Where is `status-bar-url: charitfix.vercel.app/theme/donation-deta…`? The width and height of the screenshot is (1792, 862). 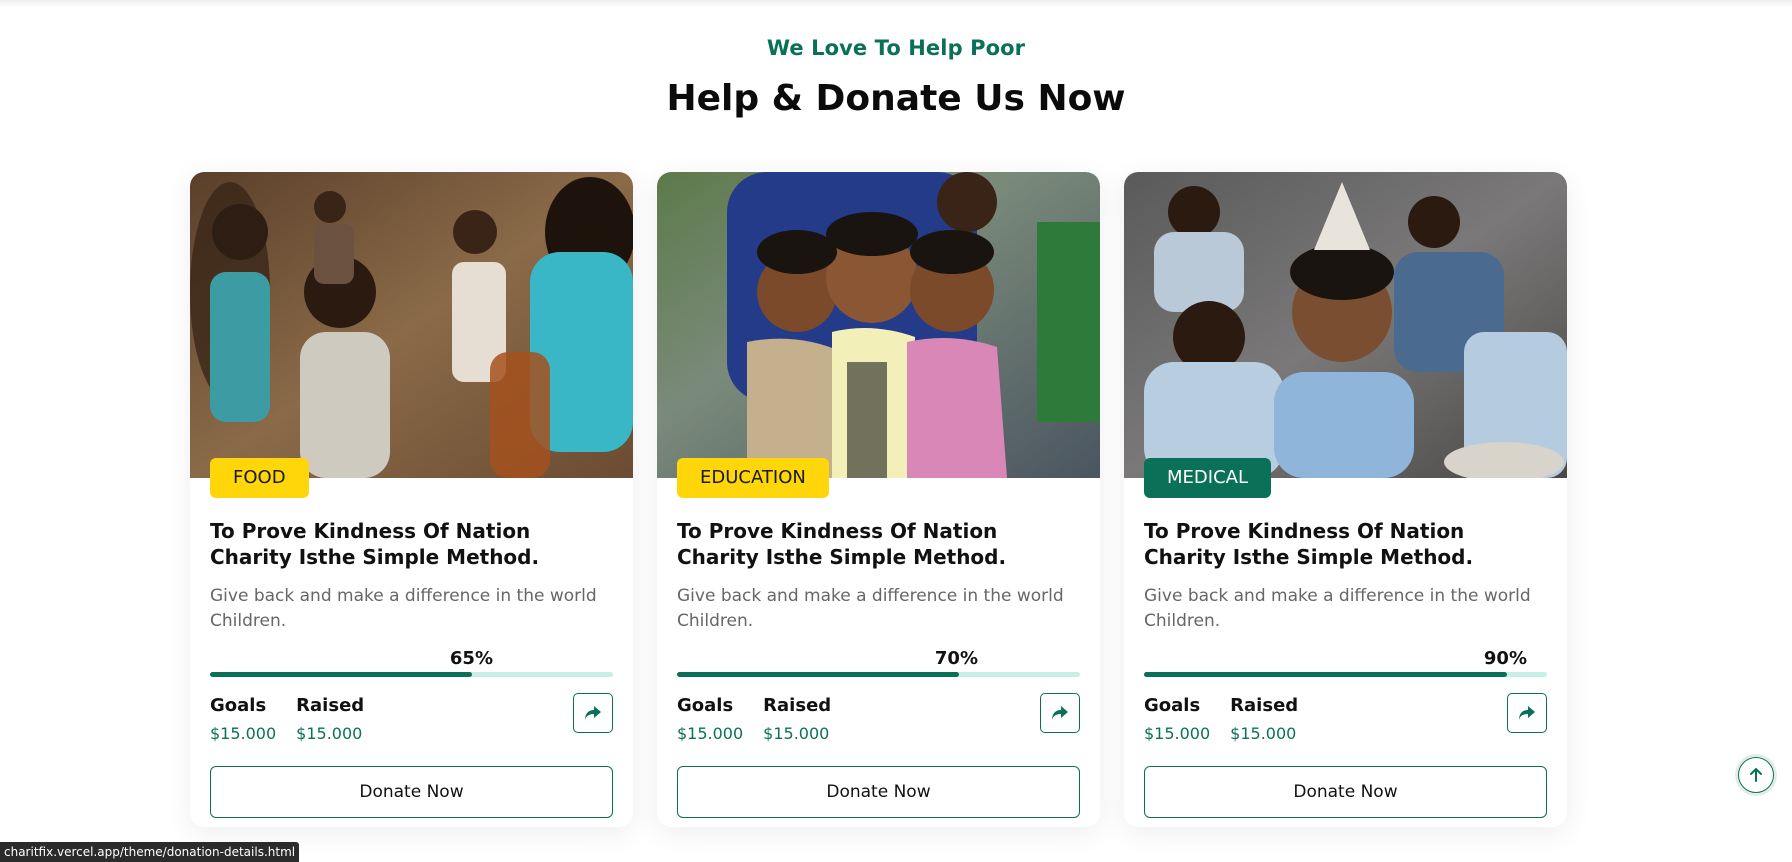
status-bar-url: charitfix.vercel.app/theme/donation-deta… is located at coordinates (150, 852).